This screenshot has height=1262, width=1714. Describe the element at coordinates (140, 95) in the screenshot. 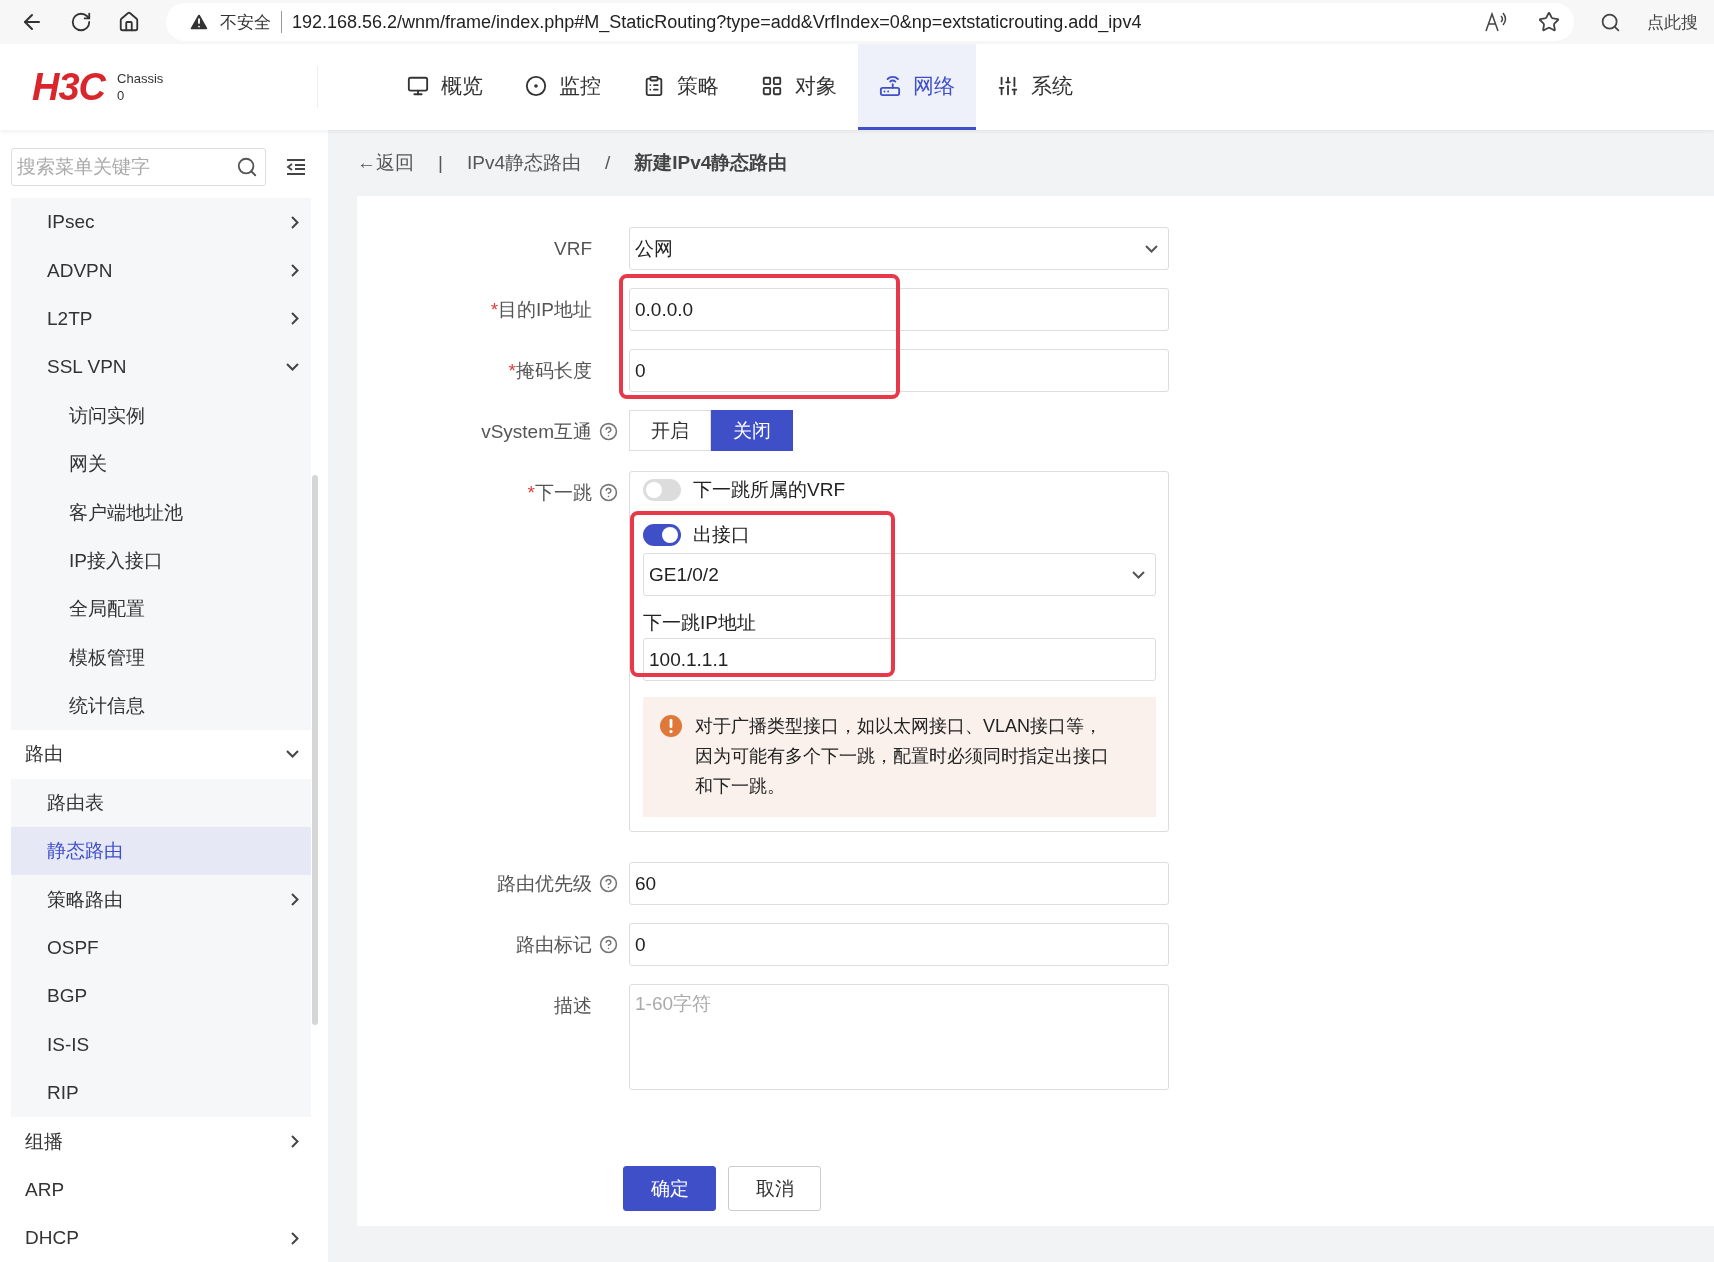

I see `device-slot: 0` at that location.